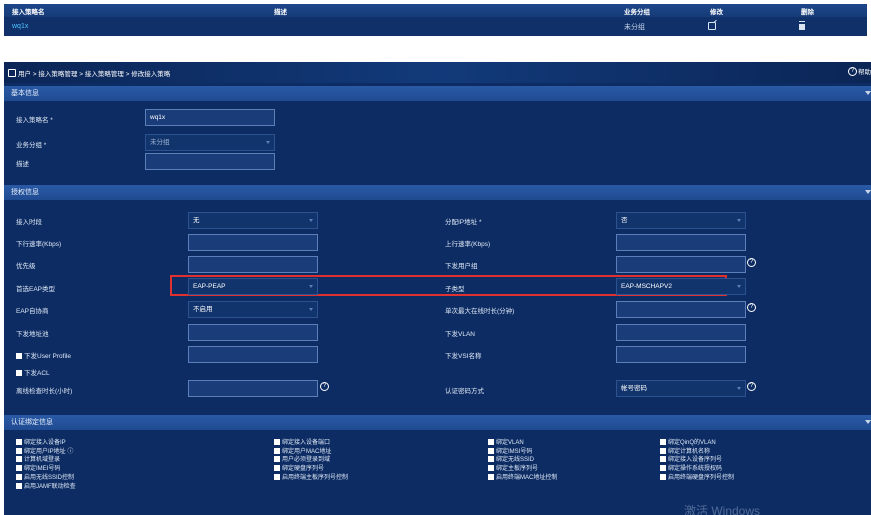 This screenshot has width=871, height=515. What do you see at coordinates (511, 458) in the screenshot?
I see `binding-checkbox: 绑定无线SSID` at bounding box center [511, 458].